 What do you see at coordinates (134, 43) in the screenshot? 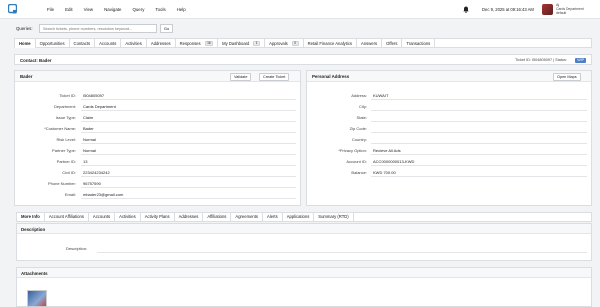
I see `tab-activities: Activities` at bounding box center [134, 43].